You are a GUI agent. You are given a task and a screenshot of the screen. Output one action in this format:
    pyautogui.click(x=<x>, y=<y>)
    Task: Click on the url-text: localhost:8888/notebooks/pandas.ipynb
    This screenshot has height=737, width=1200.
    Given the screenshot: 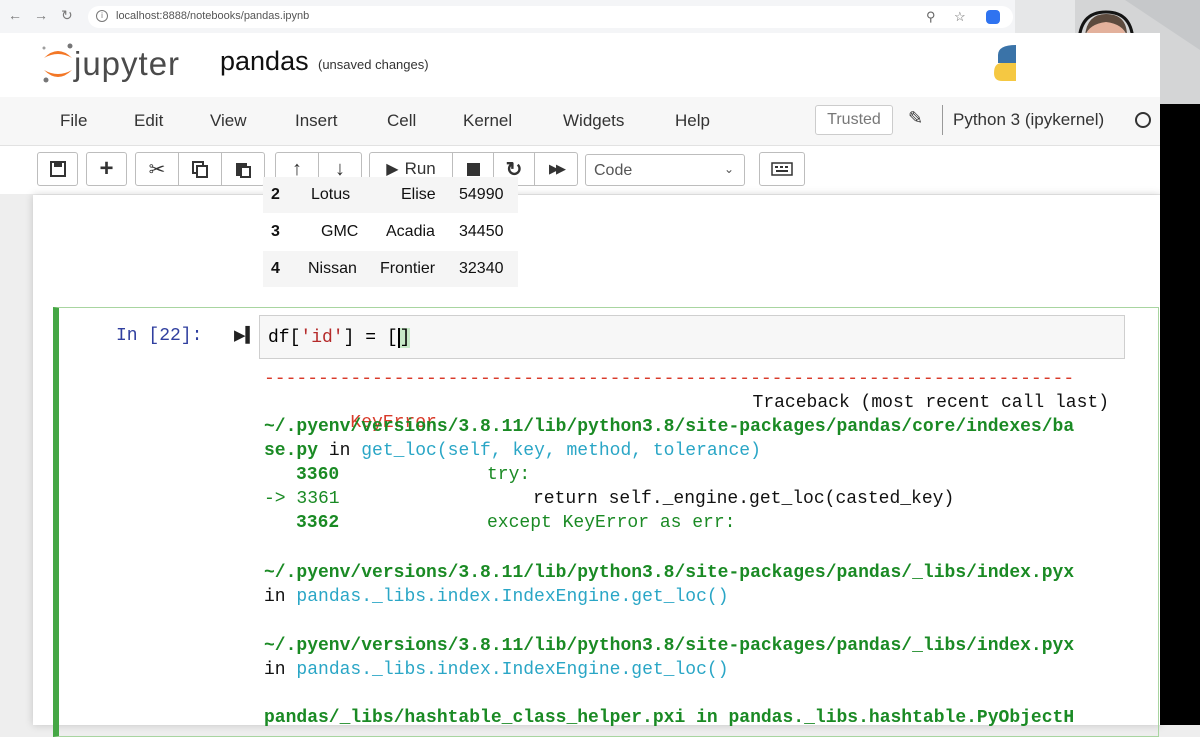 What is the action you would take?
    pyautogui.click(x=213, y=16)
    